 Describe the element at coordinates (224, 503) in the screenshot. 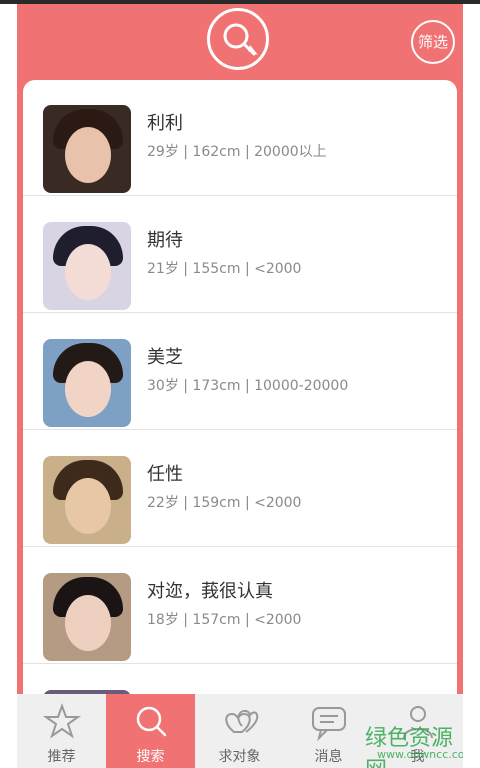

I see `user-info: 22岁 | 159cm | <2000` at that location.